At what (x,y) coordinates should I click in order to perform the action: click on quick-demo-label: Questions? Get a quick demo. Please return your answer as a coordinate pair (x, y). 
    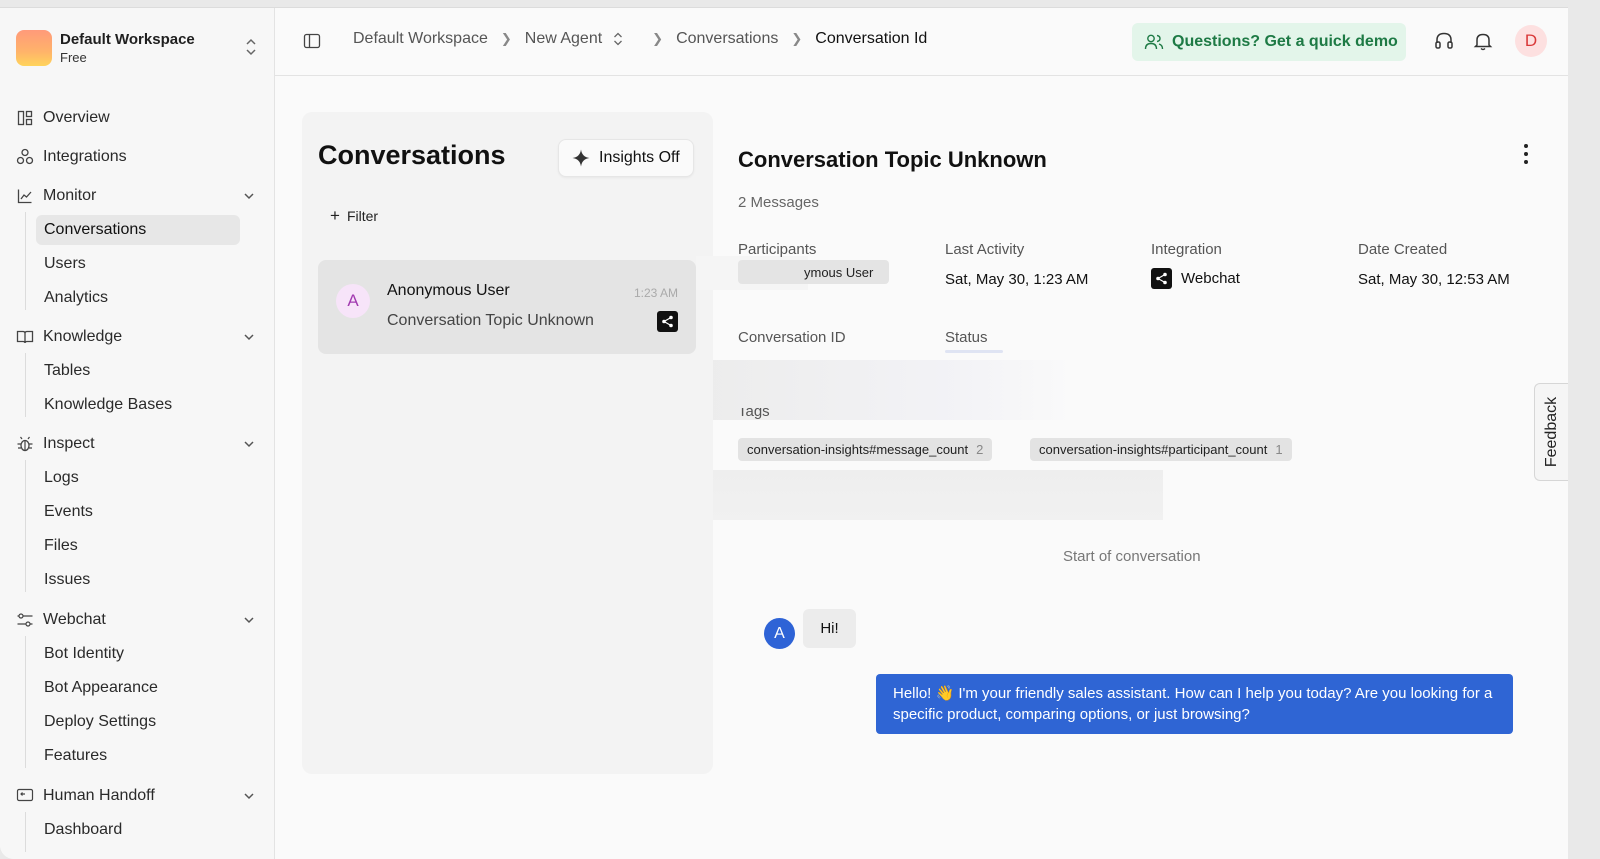
    Looking at the image, I should click on (1285, 41).